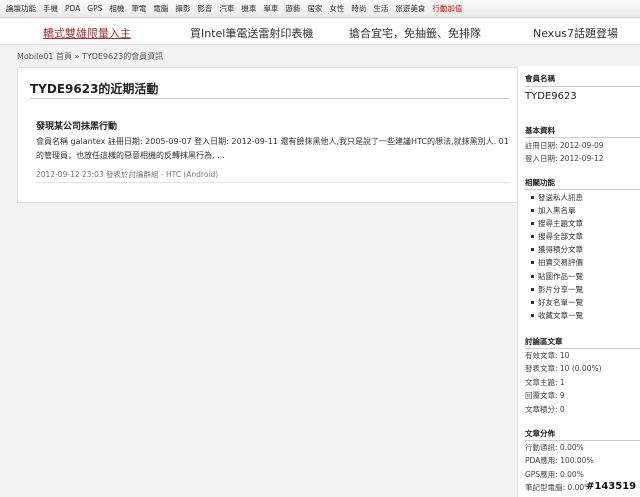 Image resolution: width=640 pixels, height=497 pixels. I want to click on promo-link-3: 搶合宜宅，免抽籤、免排隊, so click(415, 33).